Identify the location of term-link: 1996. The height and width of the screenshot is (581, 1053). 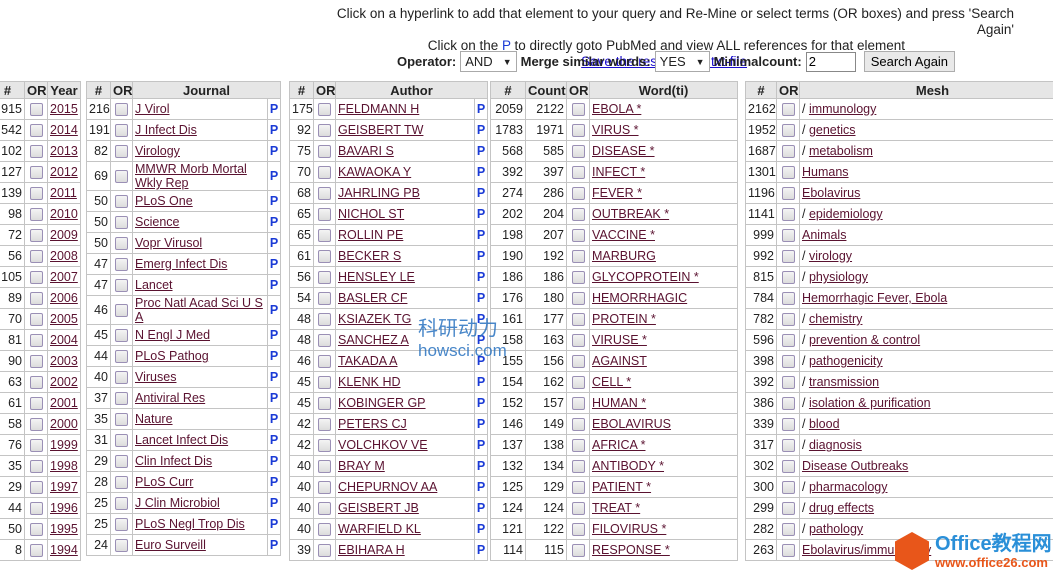
(64, 508).